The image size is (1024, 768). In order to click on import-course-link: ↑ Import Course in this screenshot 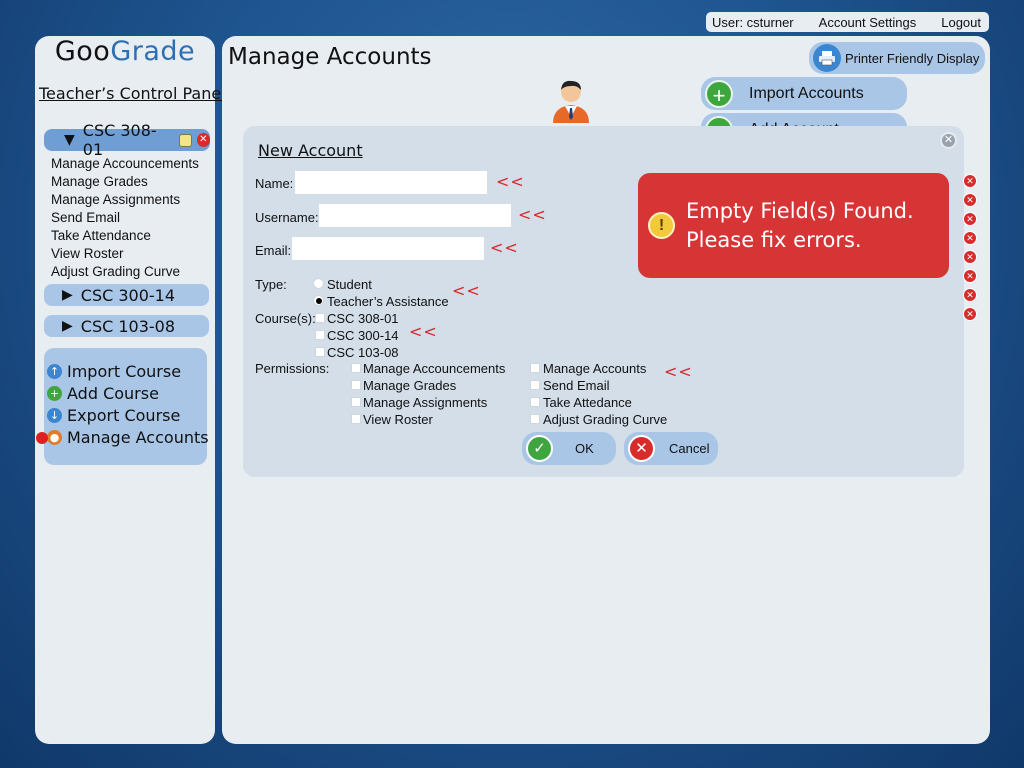, I will do `click(114, 371)`.